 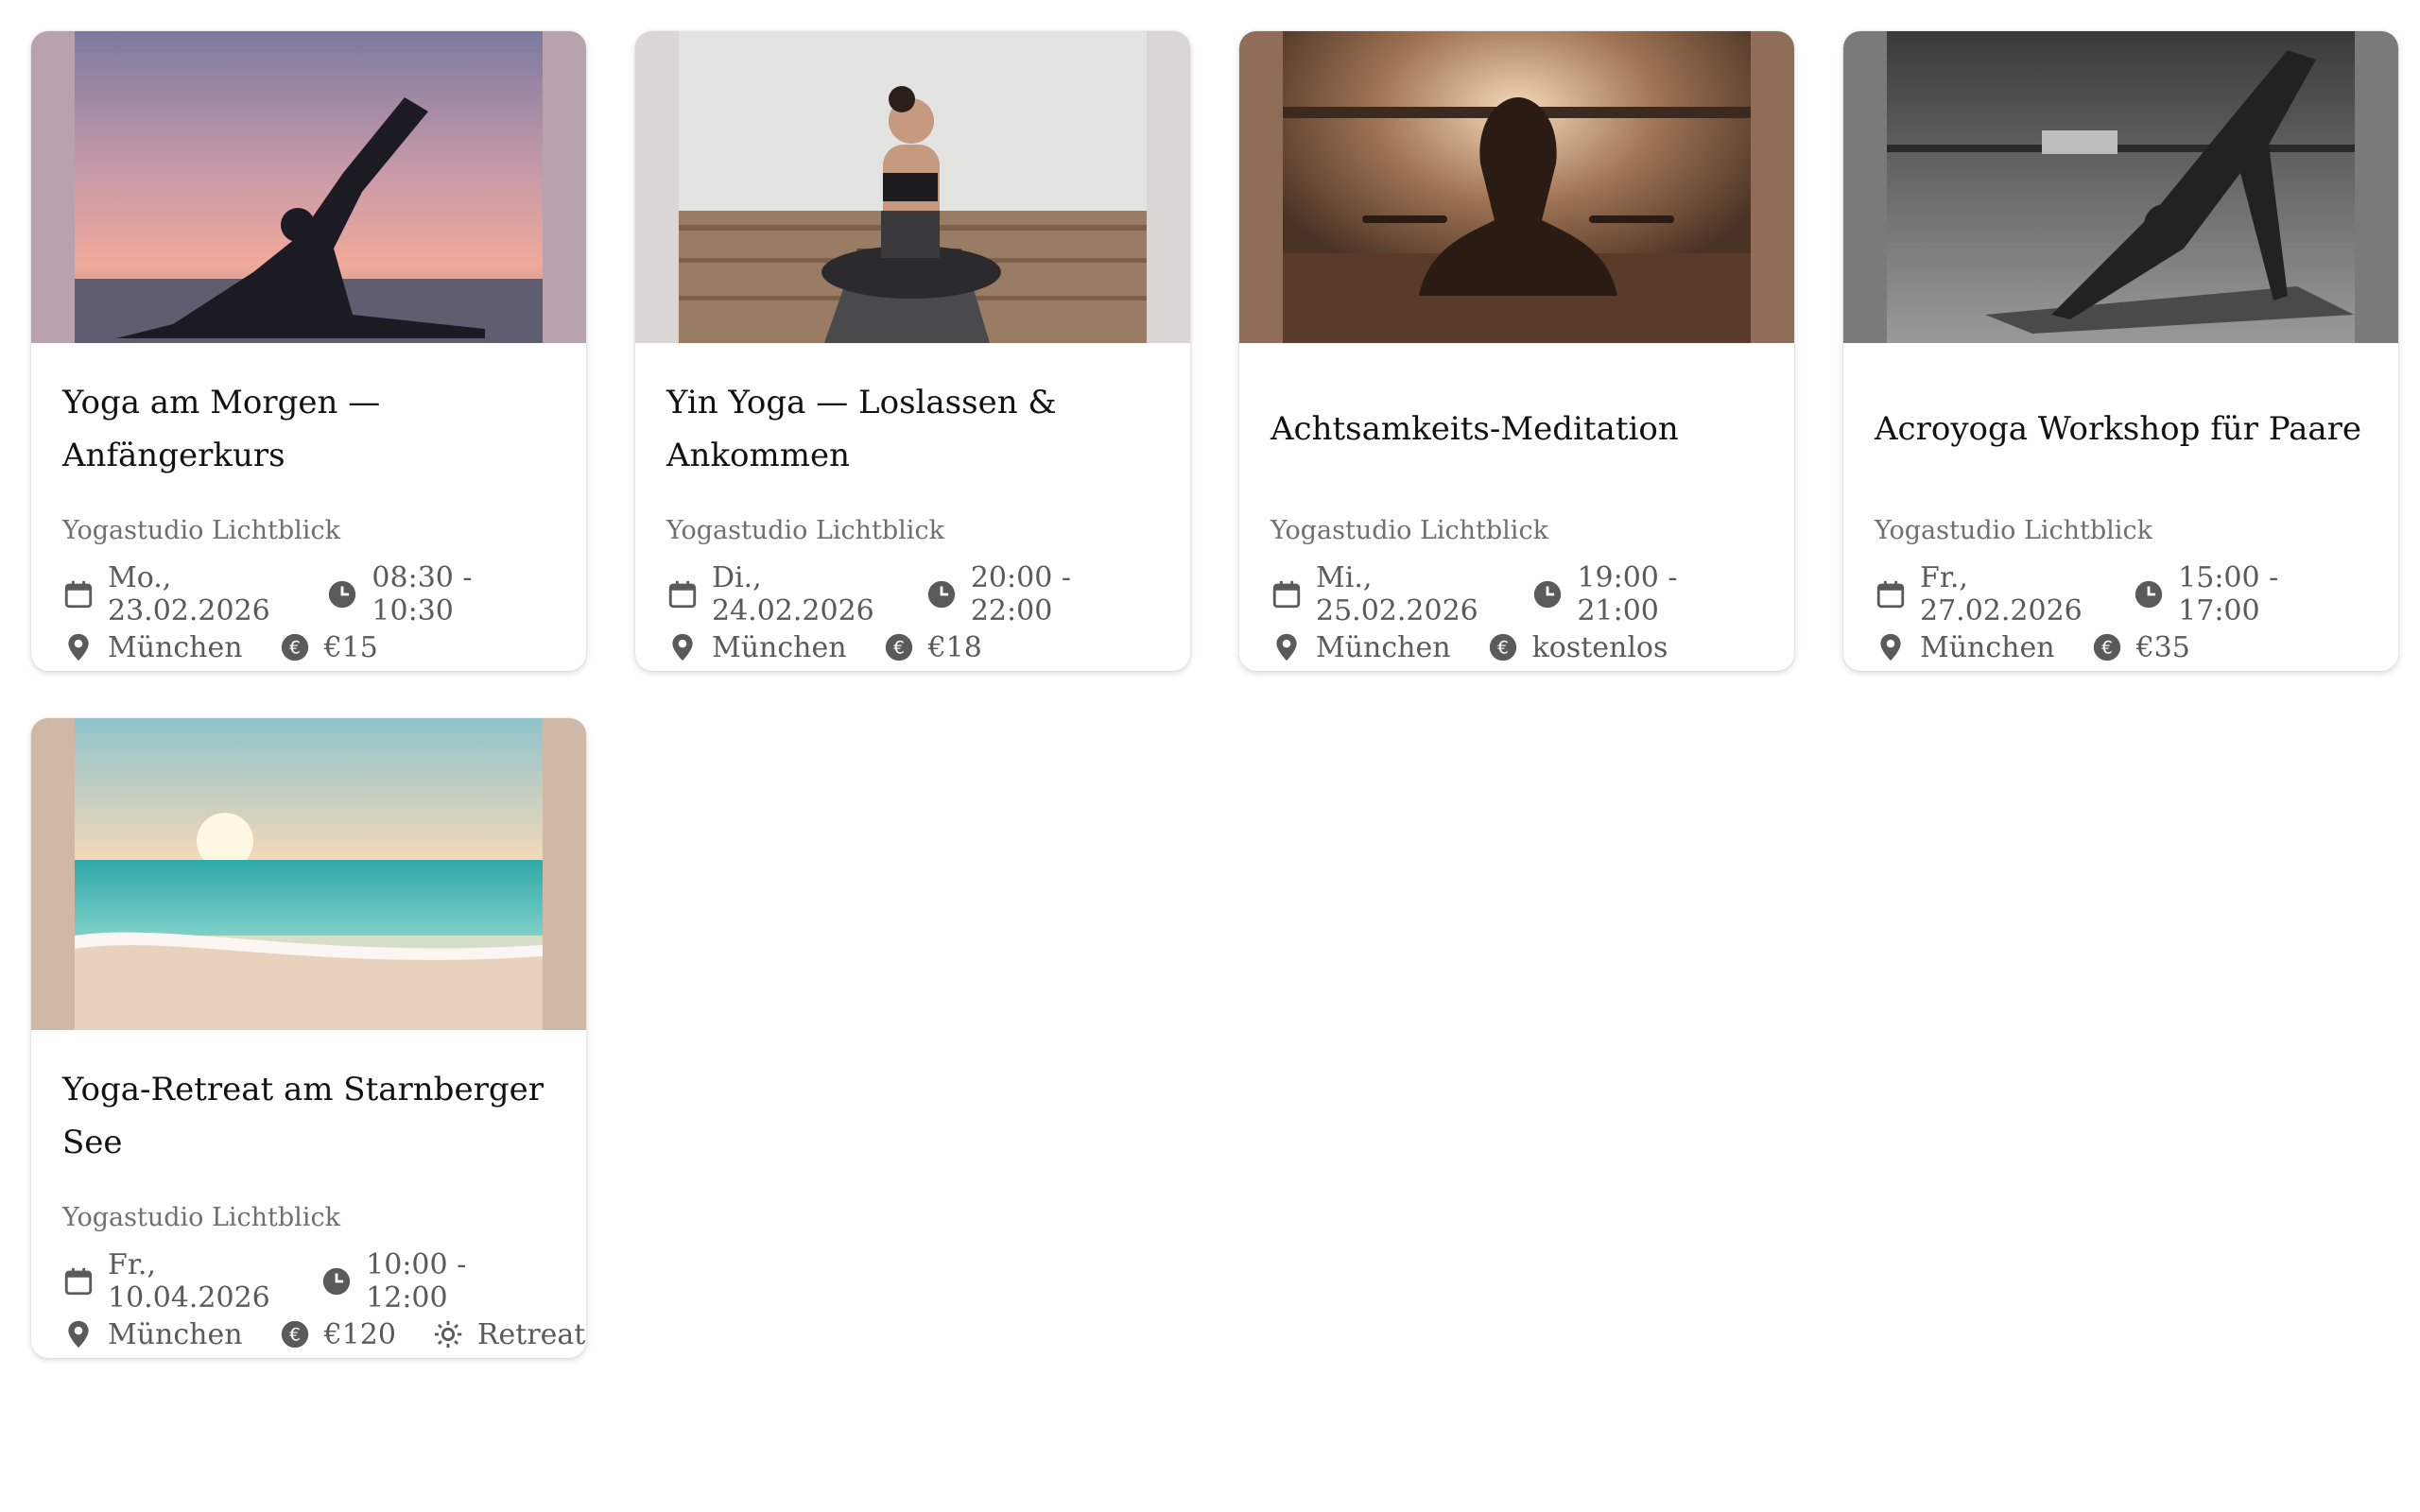 I want to click on event-date-text: Fr., 10.04.2026, so click(x=189, y=1281).